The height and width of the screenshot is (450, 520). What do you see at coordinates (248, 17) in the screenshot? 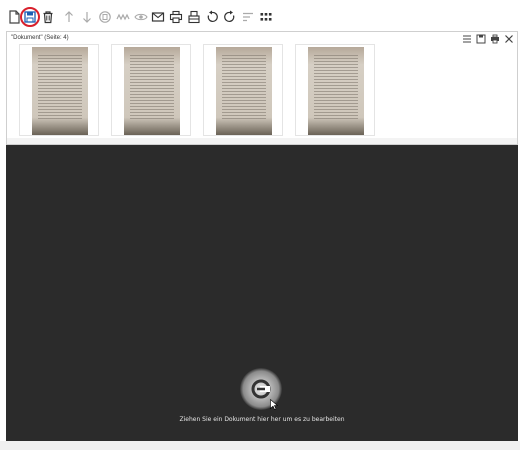
I see `sort-icon` at bounding box center [248, 17].